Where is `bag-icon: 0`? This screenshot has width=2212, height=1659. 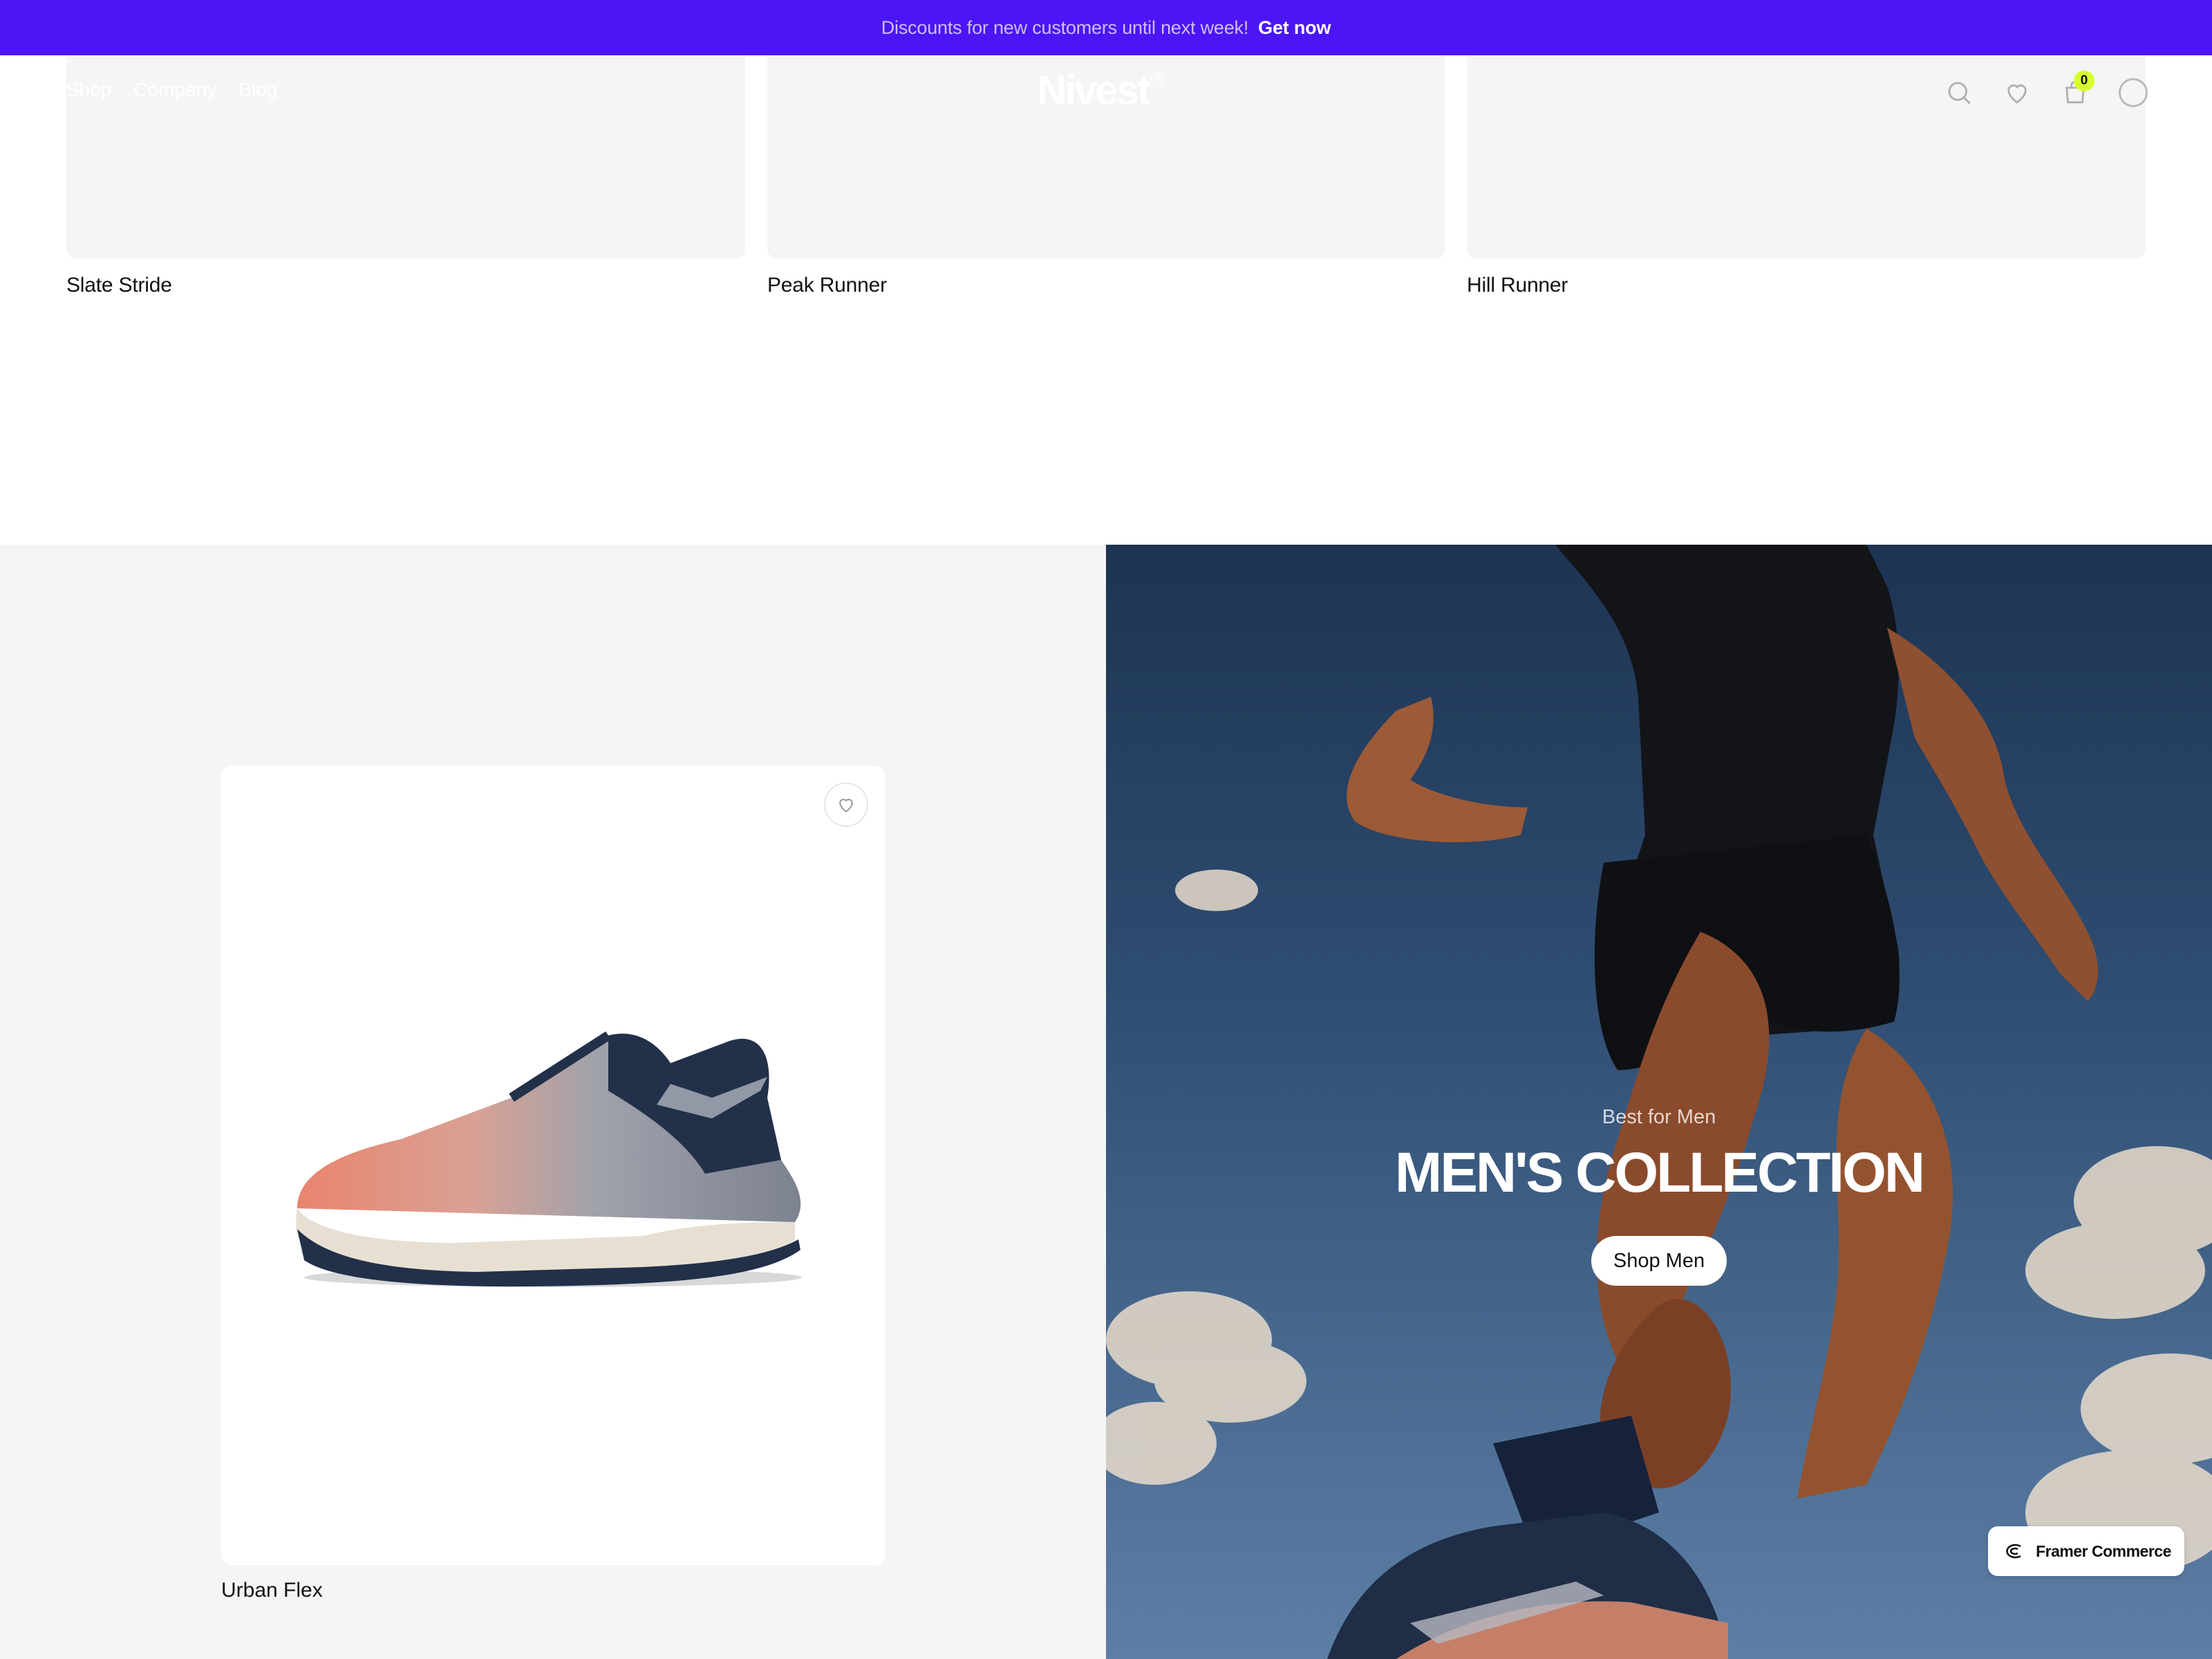
bag-icon: 0 is located at coordinates (2077, 89).